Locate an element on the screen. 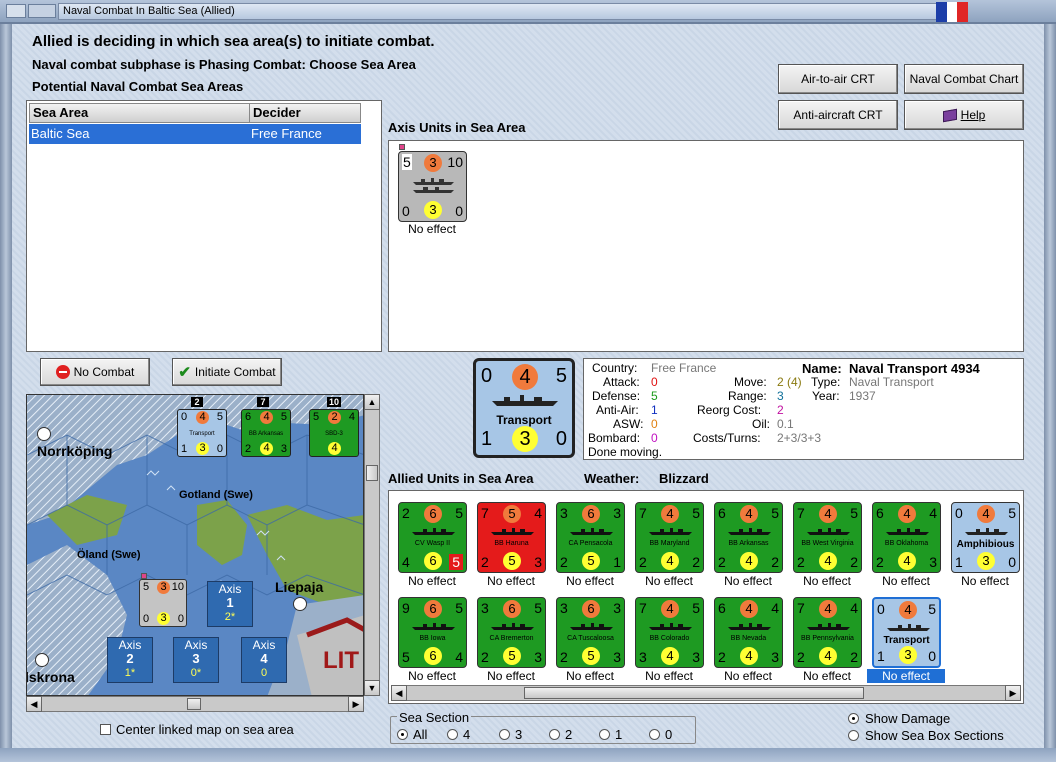 This screenshot has width=1056, height=762. place-karlskrona: lskrona is located at coordinates (50, 677).